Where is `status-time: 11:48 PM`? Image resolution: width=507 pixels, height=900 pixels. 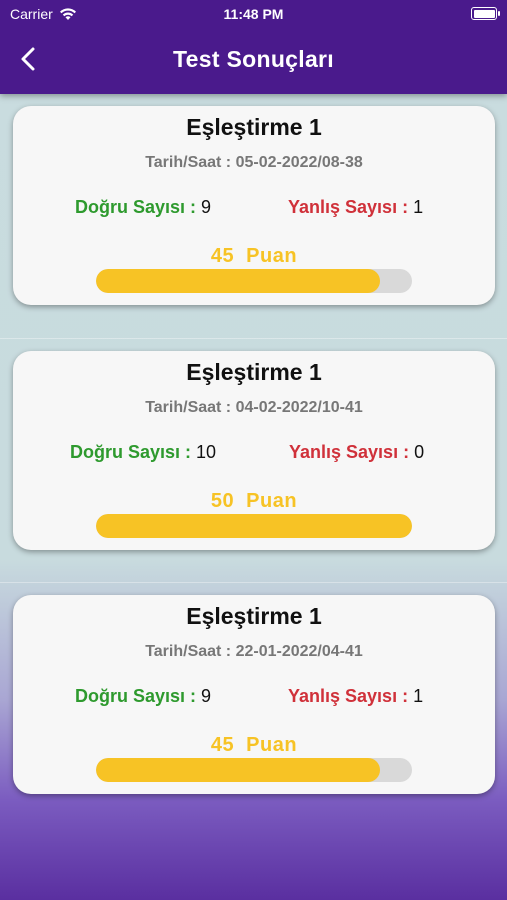 status-time: 11:48 PM is located at coordinates (253, 14).